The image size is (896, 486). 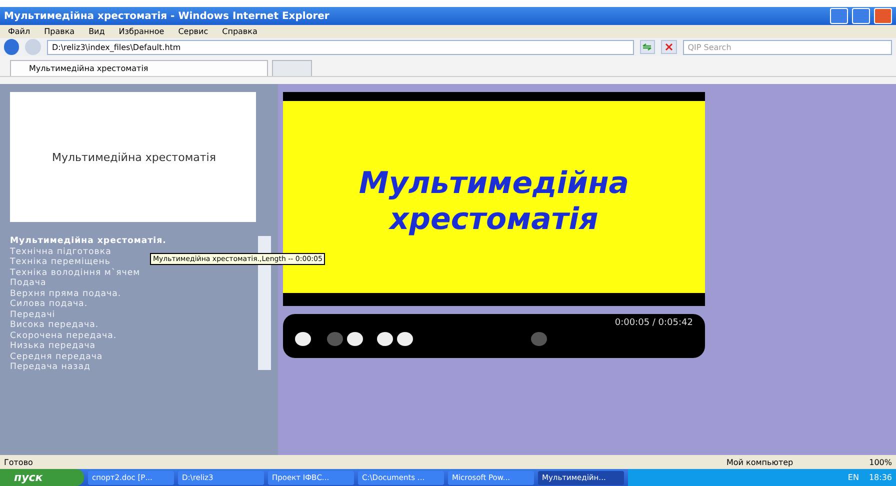 I want to click on close-icon, so click(x=668, y=47).